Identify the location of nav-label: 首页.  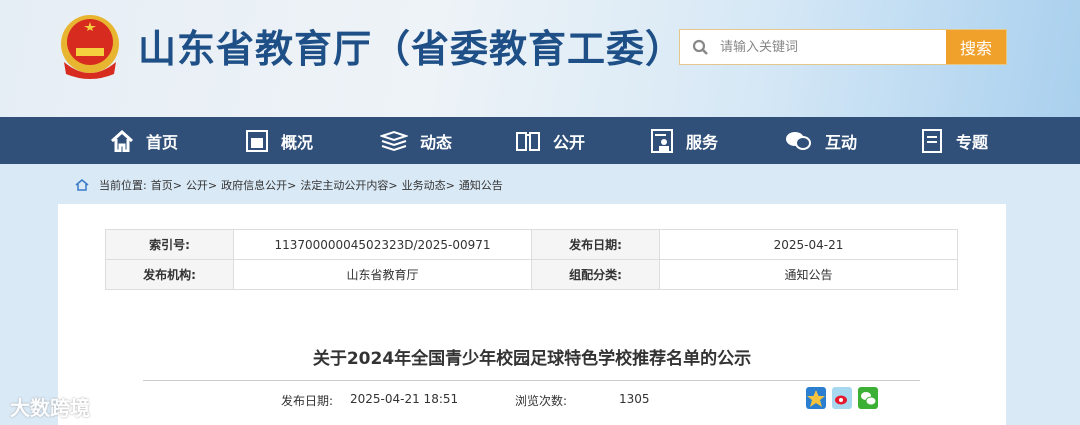
(162, 142).